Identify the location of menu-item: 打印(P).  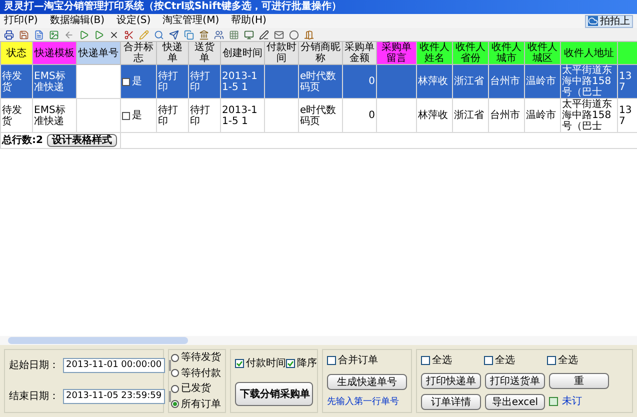
(21, 21).